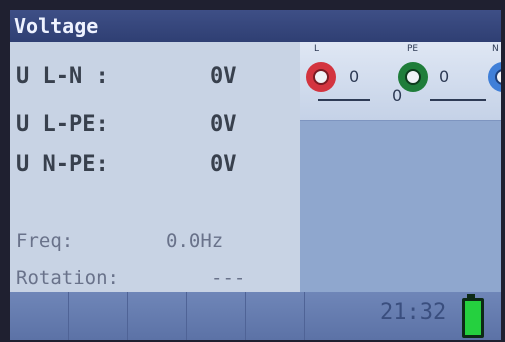  I want to click on u-npe-value: 0V, so click(223, 164).